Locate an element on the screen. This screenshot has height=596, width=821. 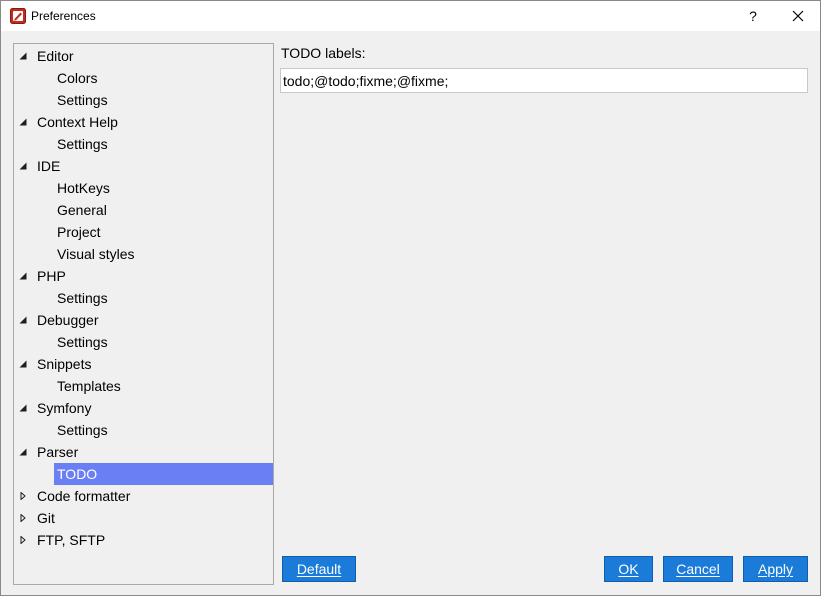
tree-item-label: Editor is located at coordinates (55, 56).